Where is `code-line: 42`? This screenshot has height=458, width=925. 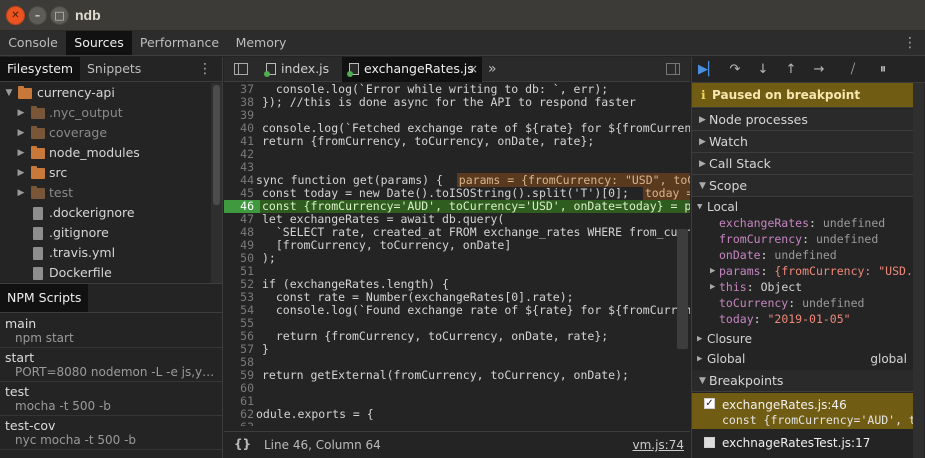
code-line: 42 is located at coordinates (457, 154).